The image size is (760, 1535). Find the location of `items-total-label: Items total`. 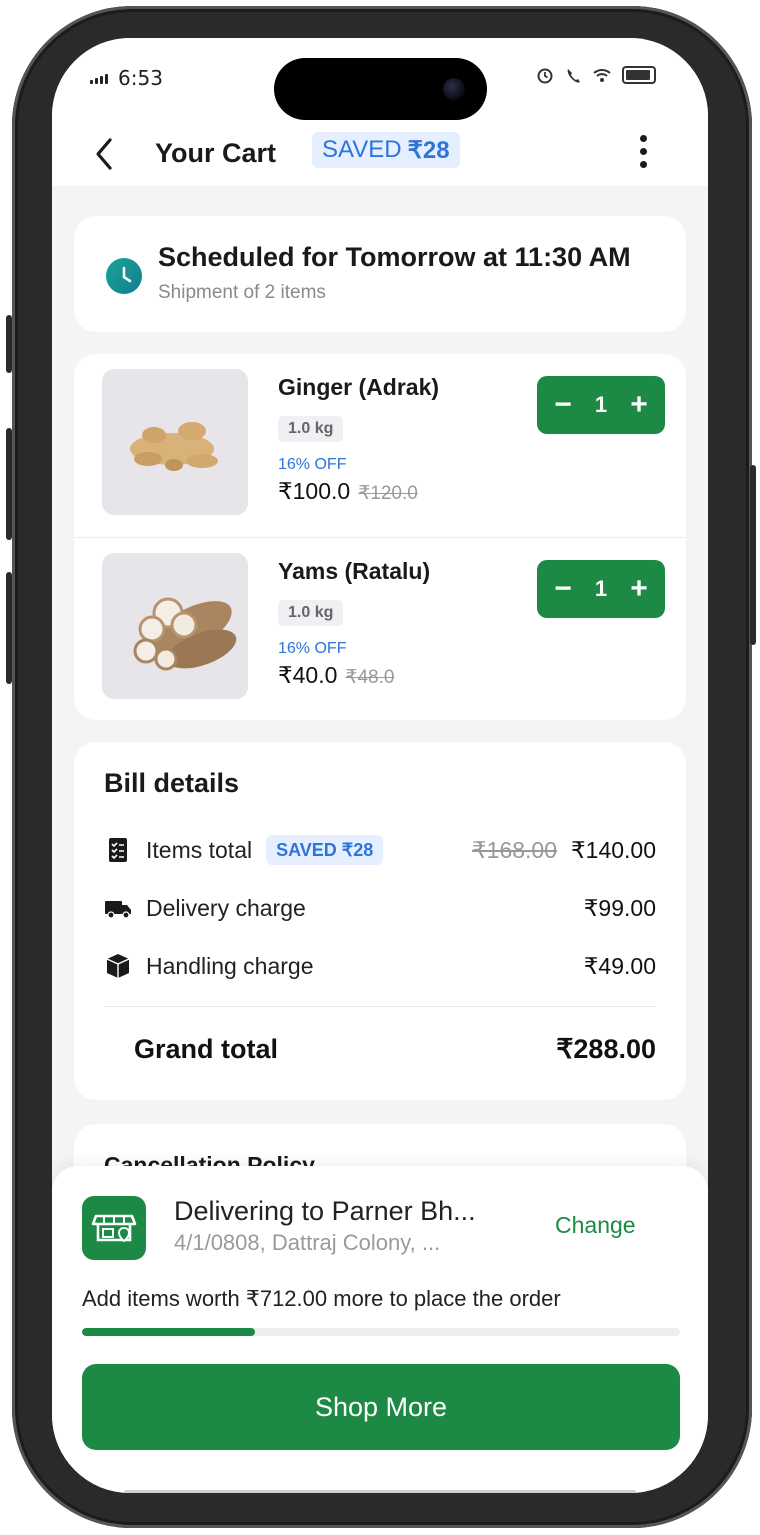

items-total-label: Items total is located at coordinates (199, 849).